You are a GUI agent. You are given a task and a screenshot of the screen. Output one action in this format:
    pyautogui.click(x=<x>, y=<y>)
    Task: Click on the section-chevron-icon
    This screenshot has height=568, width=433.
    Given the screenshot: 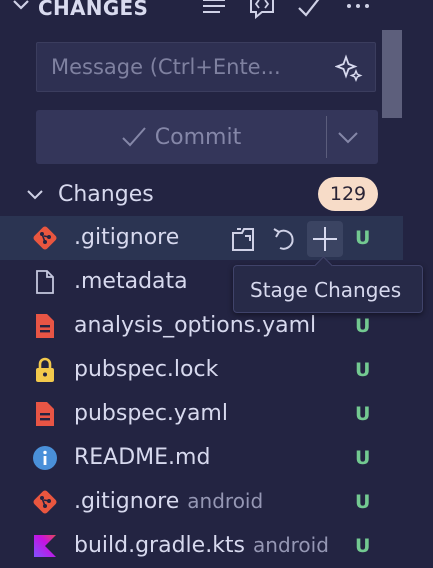 What is the action you would take?
    pyautogui.click(x=35, y=195)
    